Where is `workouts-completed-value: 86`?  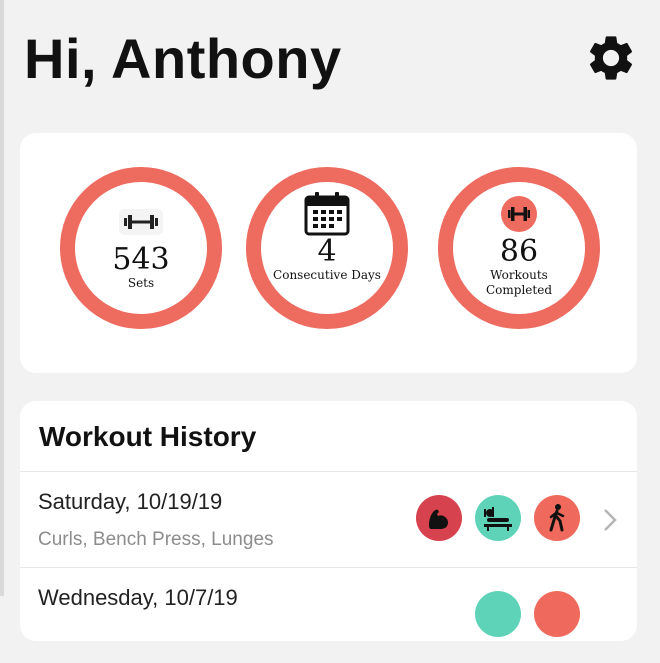 workouts-completed-value: 86 is located at coordinates (519, 251).